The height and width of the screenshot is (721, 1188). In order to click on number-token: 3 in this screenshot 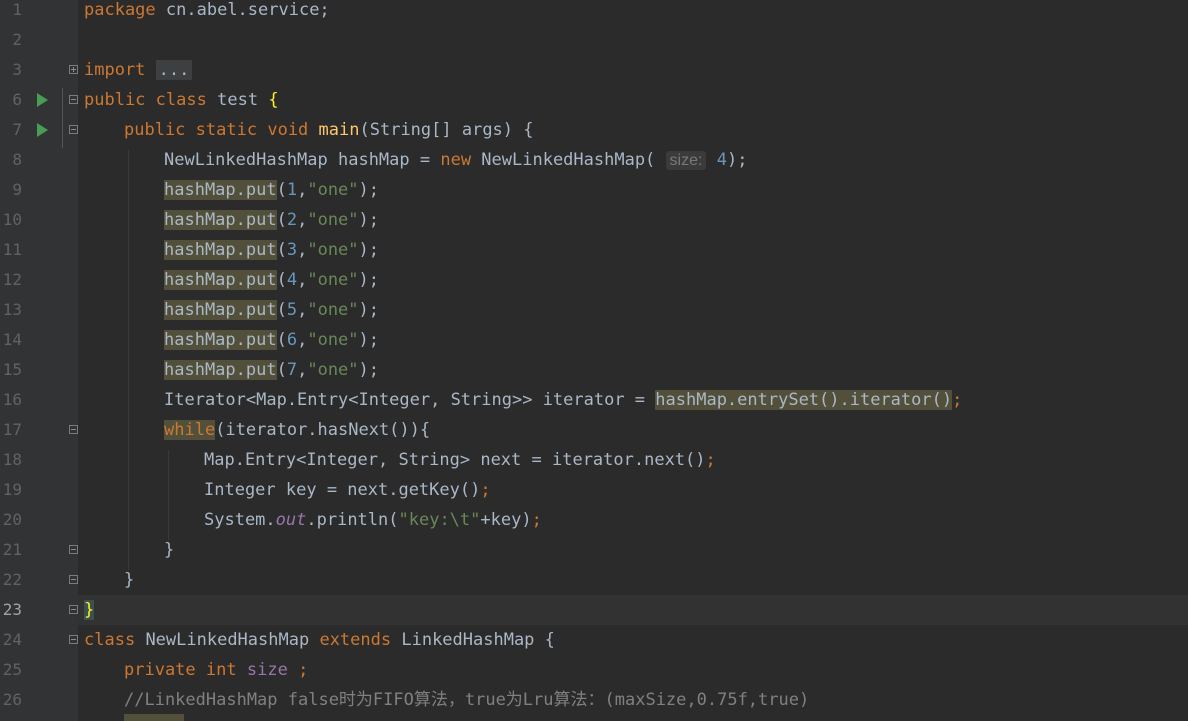, I will do `click(292, 250)`.